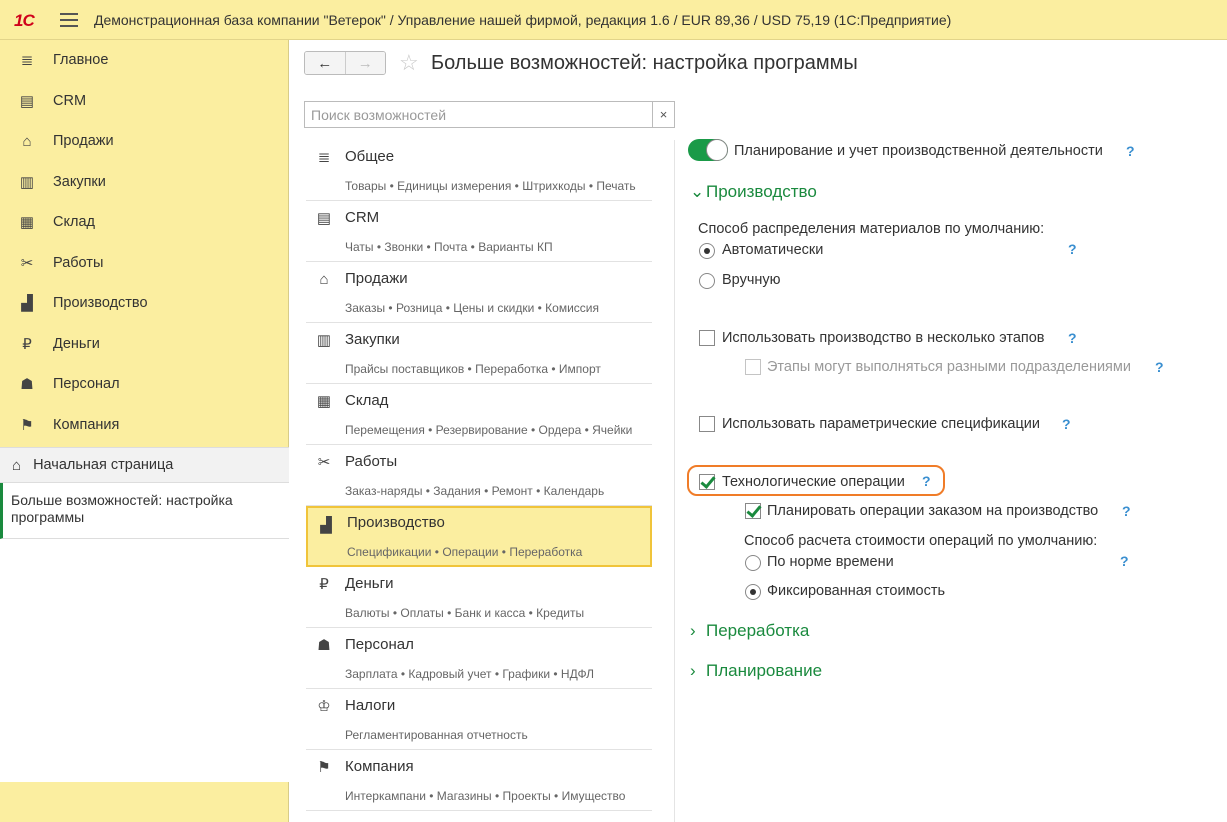 This screenshot has width=1227, height=822. I want to click on hamburger-menu-icon, so click(69, 19).